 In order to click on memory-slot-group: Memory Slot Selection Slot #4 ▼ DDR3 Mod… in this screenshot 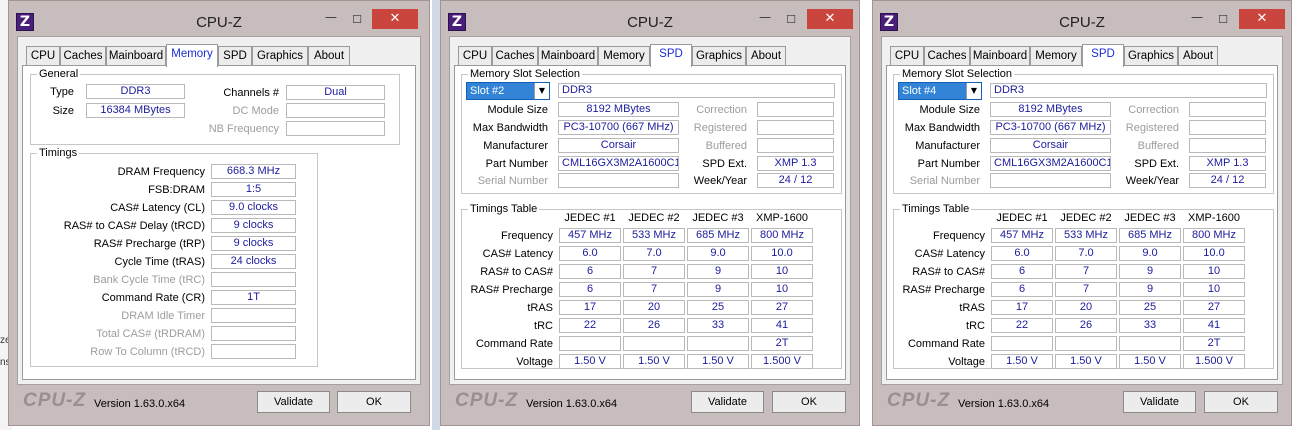, I will do `click(1083, 131)`.